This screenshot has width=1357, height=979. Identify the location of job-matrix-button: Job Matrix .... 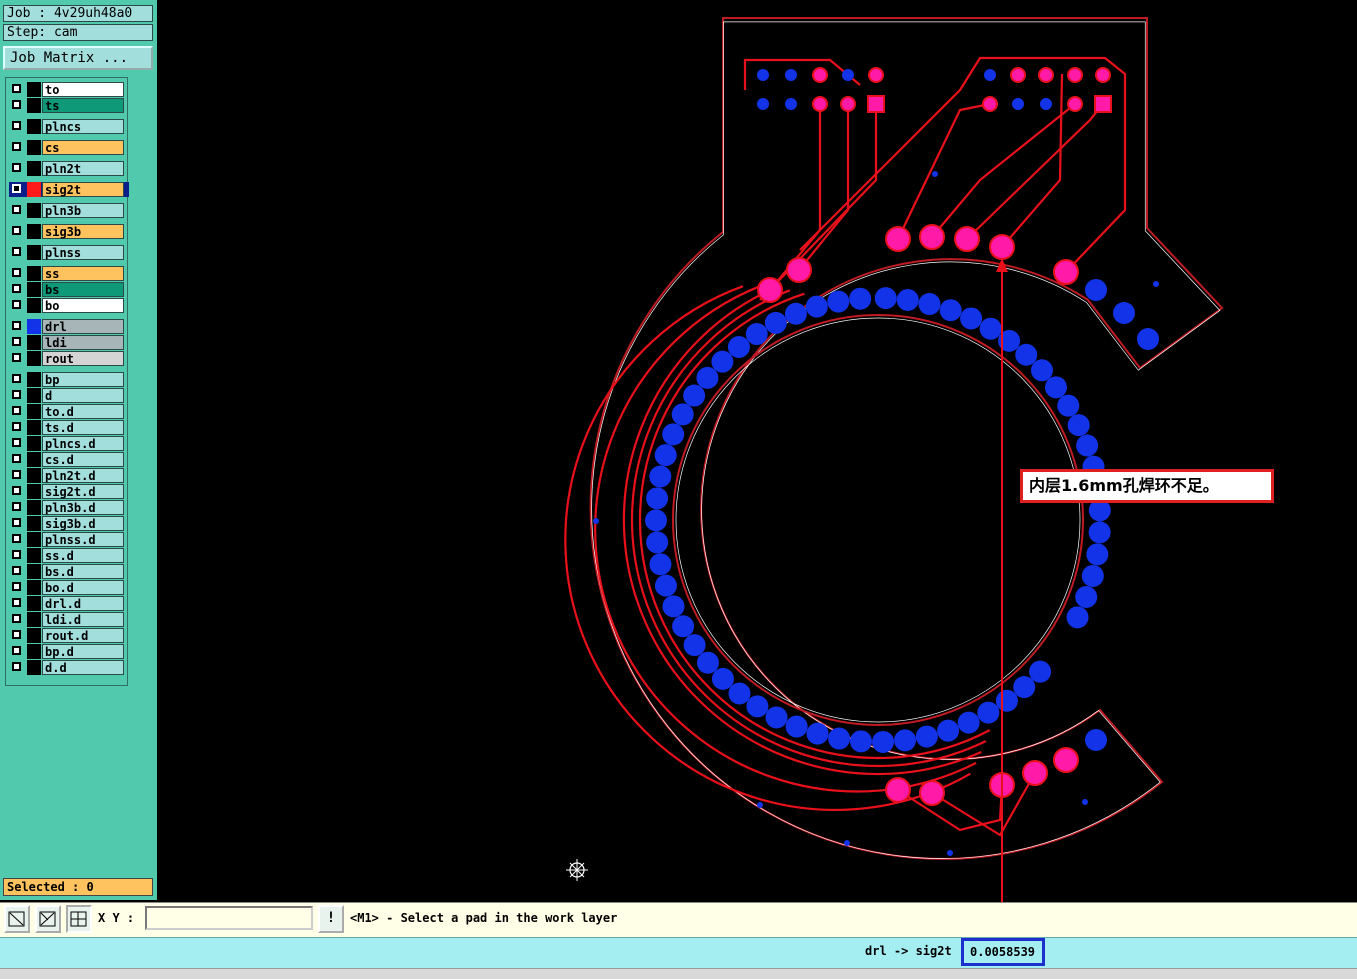
(78, 58).